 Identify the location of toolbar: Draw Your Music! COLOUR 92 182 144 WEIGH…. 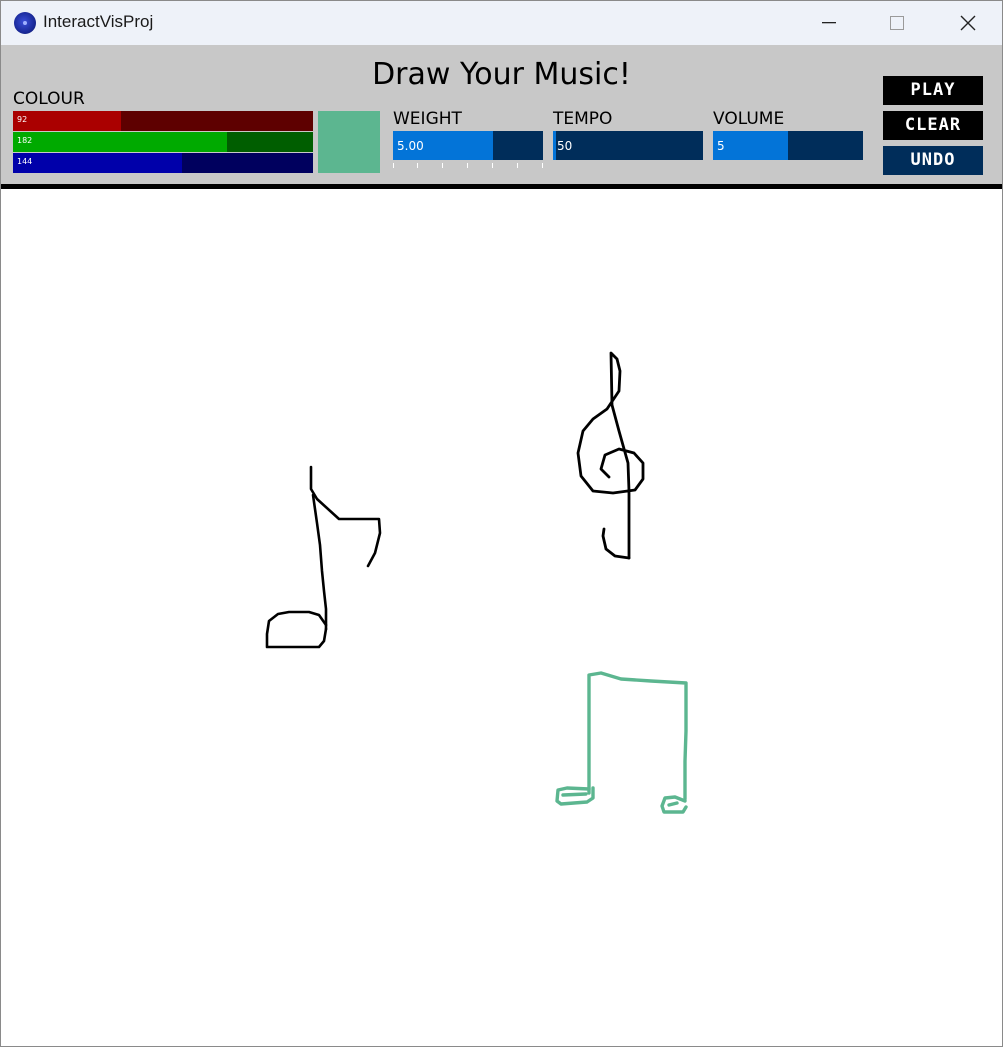
(501, 114).